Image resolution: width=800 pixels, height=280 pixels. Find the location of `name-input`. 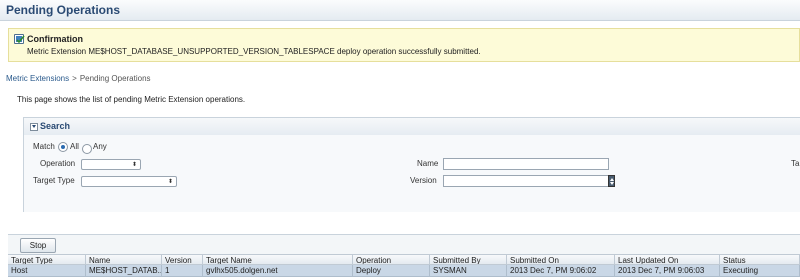

name-input is located at coordinates (526, 164).